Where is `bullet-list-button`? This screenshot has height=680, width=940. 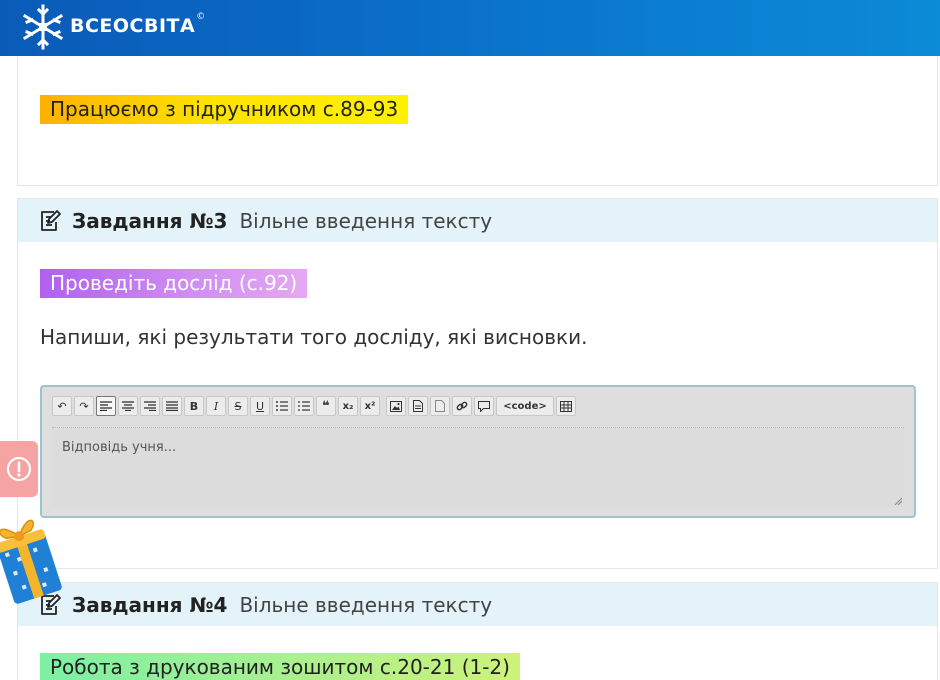 bullet-list-button is located at coordinates (282, 406).